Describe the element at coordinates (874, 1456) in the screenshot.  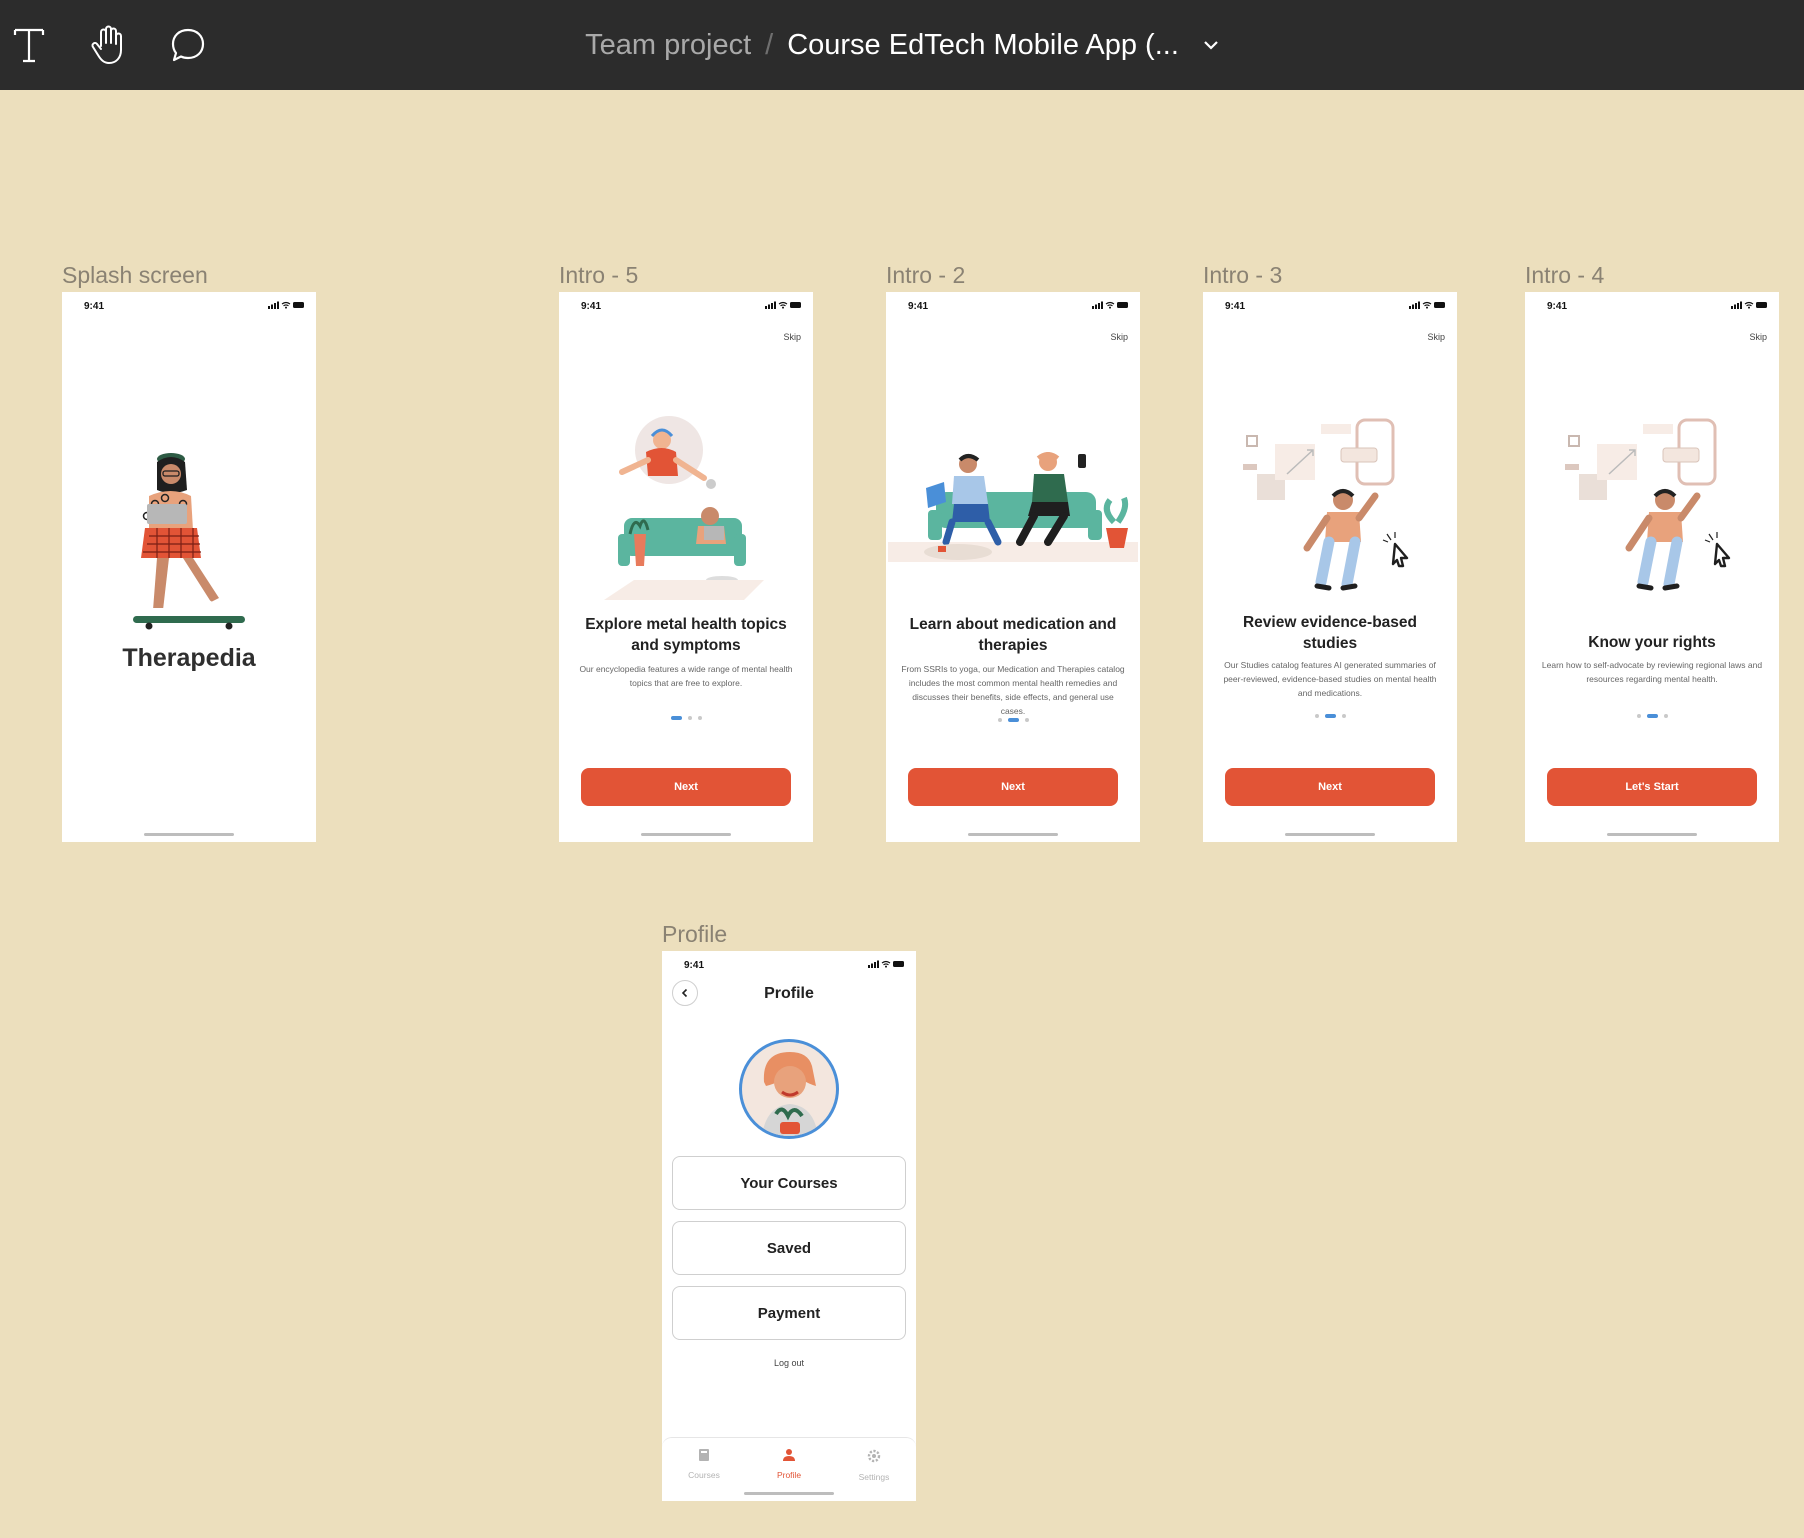
I see `gear-icon` at that location.